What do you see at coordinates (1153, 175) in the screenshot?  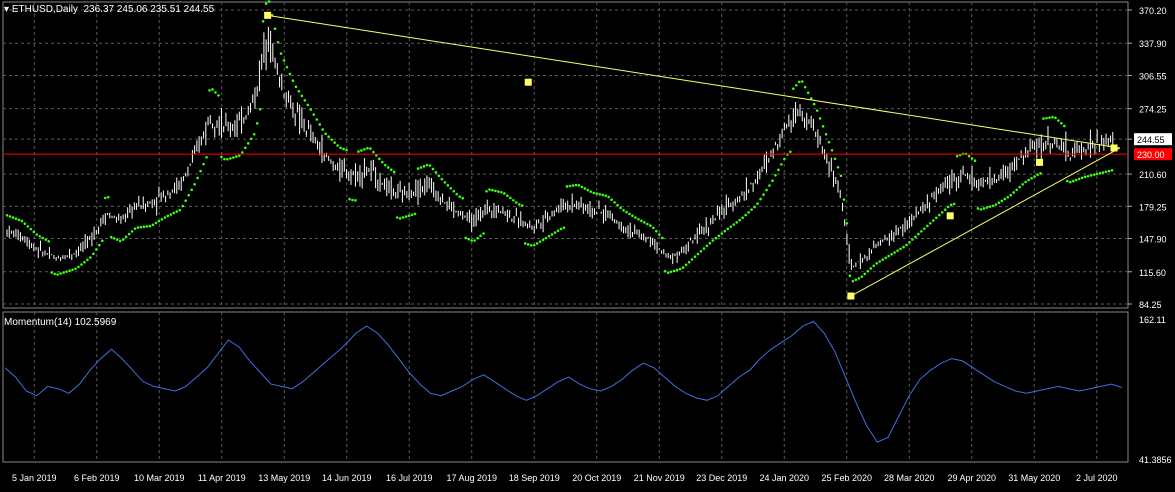 I see `y-tick-label: 210.60` at bounding box center [1153, 175].